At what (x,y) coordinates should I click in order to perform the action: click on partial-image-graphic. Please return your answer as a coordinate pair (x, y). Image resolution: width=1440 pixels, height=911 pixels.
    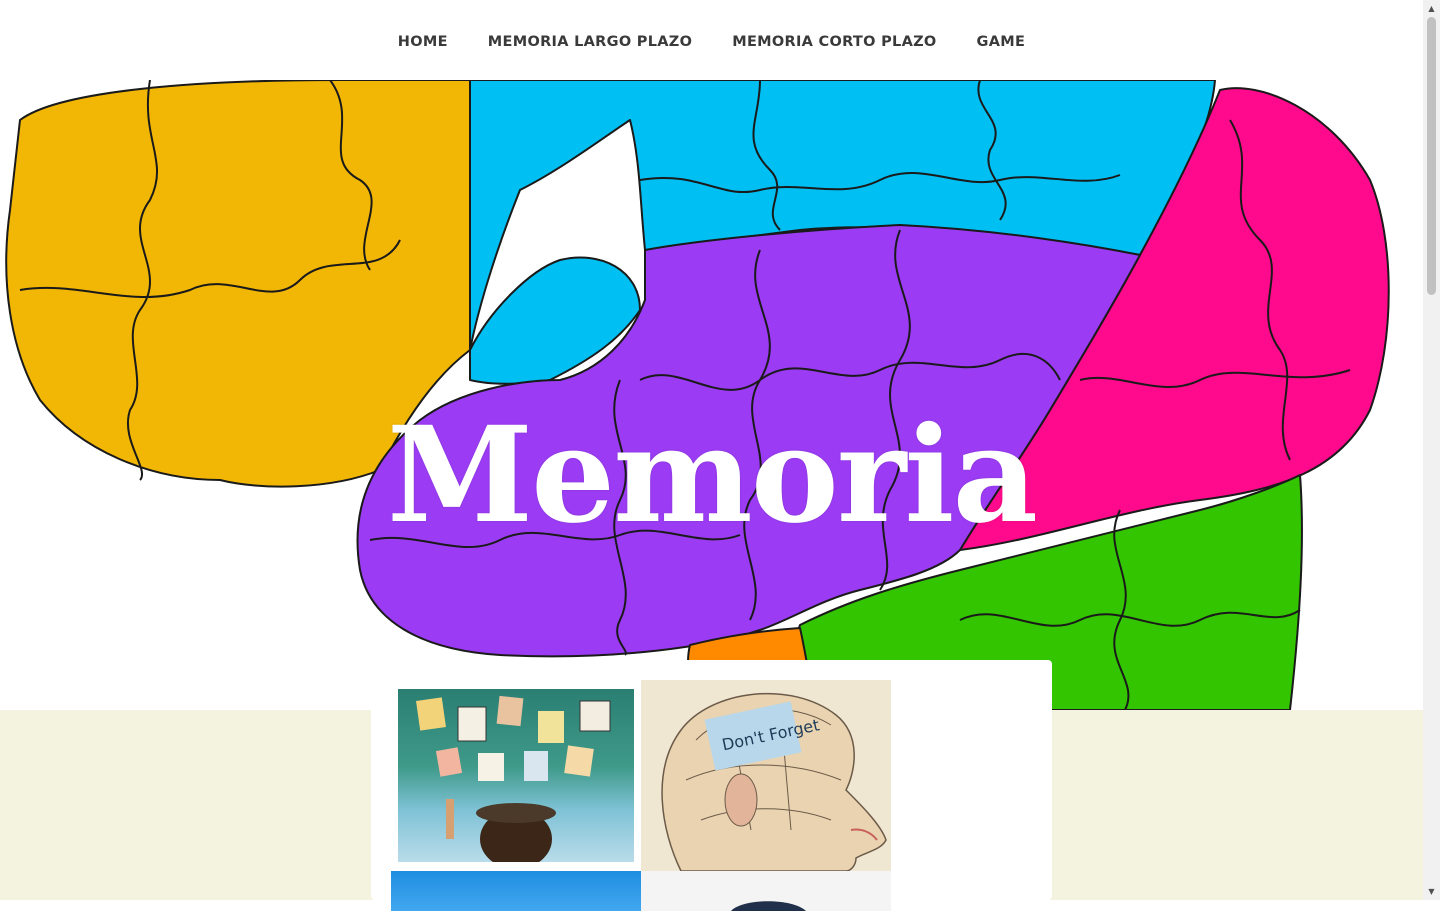
    Looking at the image, I should click on (768, 906).